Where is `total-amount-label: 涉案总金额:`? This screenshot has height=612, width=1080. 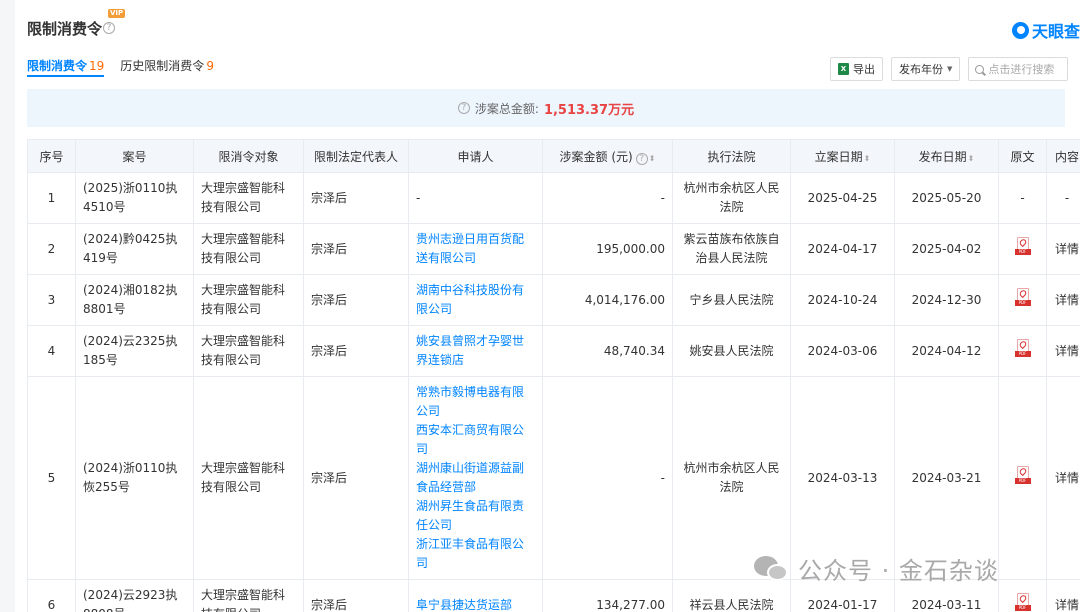 total-amount-label: 涉案总金额: is located at coordinates (506, 108).